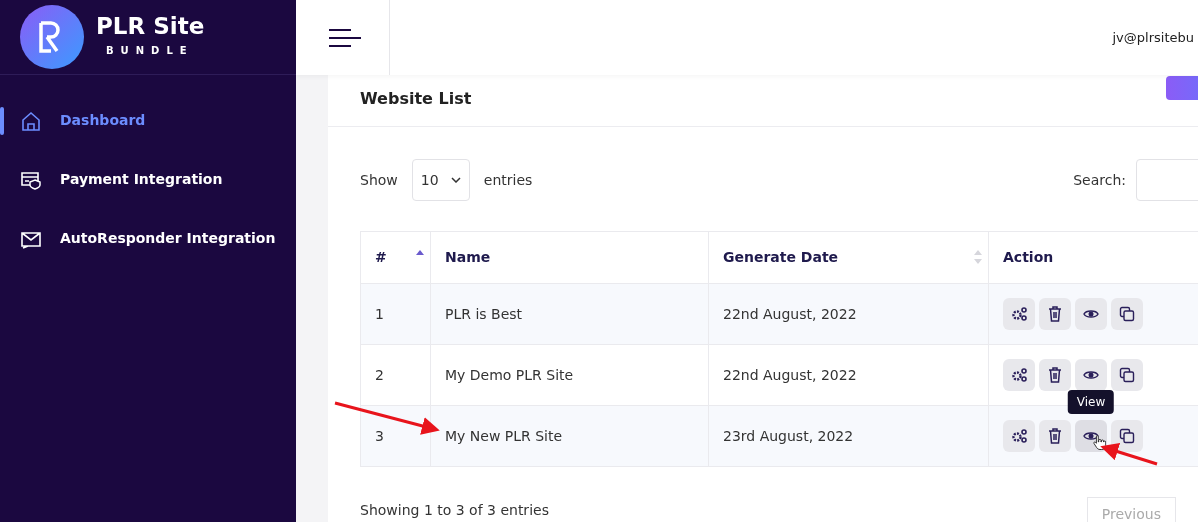  I want to click on table-cell: My Demo PLR Site, so click(509, 374).